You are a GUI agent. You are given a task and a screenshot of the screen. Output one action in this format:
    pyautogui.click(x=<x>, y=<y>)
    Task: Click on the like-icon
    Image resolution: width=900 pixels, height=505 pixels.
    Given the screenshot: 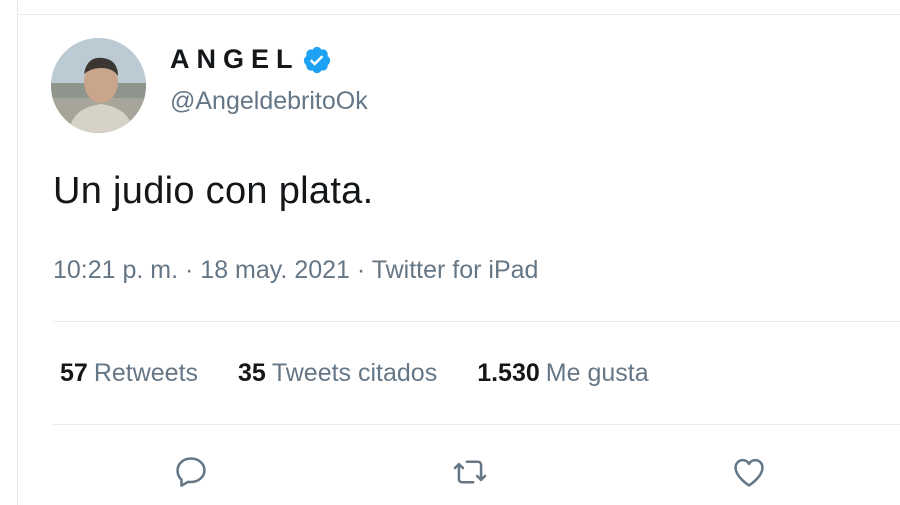 What is the action you would take?
    pyautogui.click(x=749, y=472)
    